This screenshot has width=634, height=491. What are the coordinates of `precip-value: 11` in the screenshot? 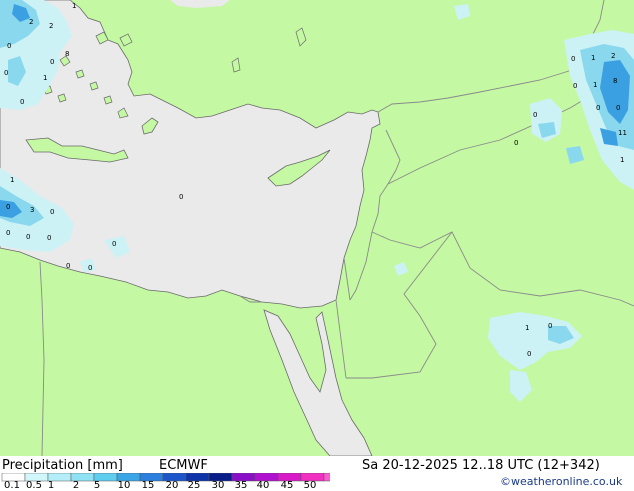 It's located at (622, 133).